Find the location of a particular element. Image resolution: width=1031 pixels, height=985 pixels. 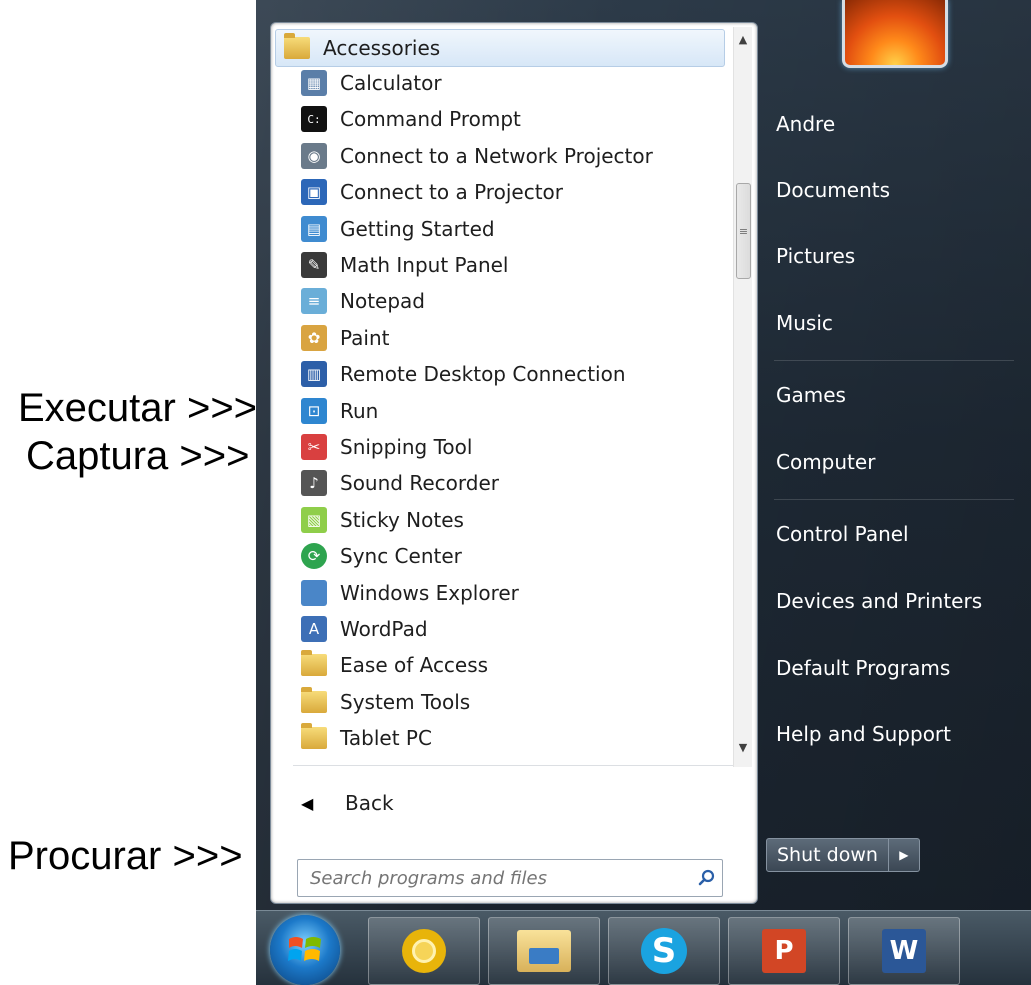

program-label: Connect to a Network Projector is located at coordinates (496, 155).